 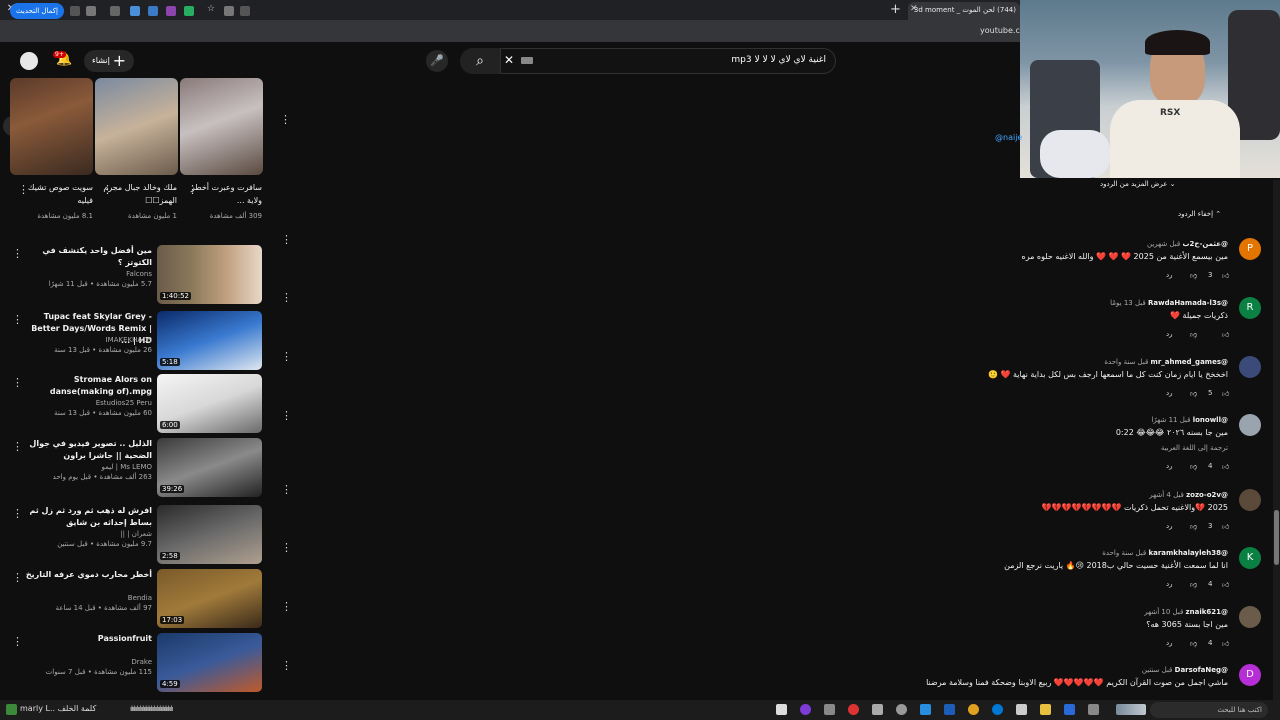 I want to click on comment-author: @znaik621, so click(x=1207, y=612).